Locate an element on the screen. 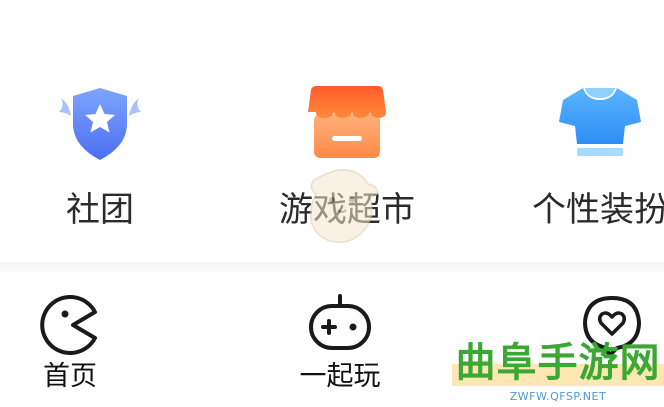  tab-home: 首页 is located at coordinates (75, 339).